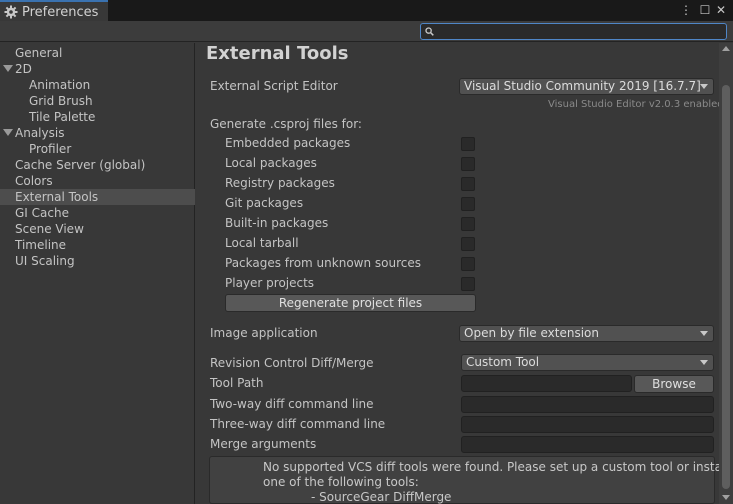  I want to click on two-way-diff-label: Two-way diff command line, so click(292, 404).